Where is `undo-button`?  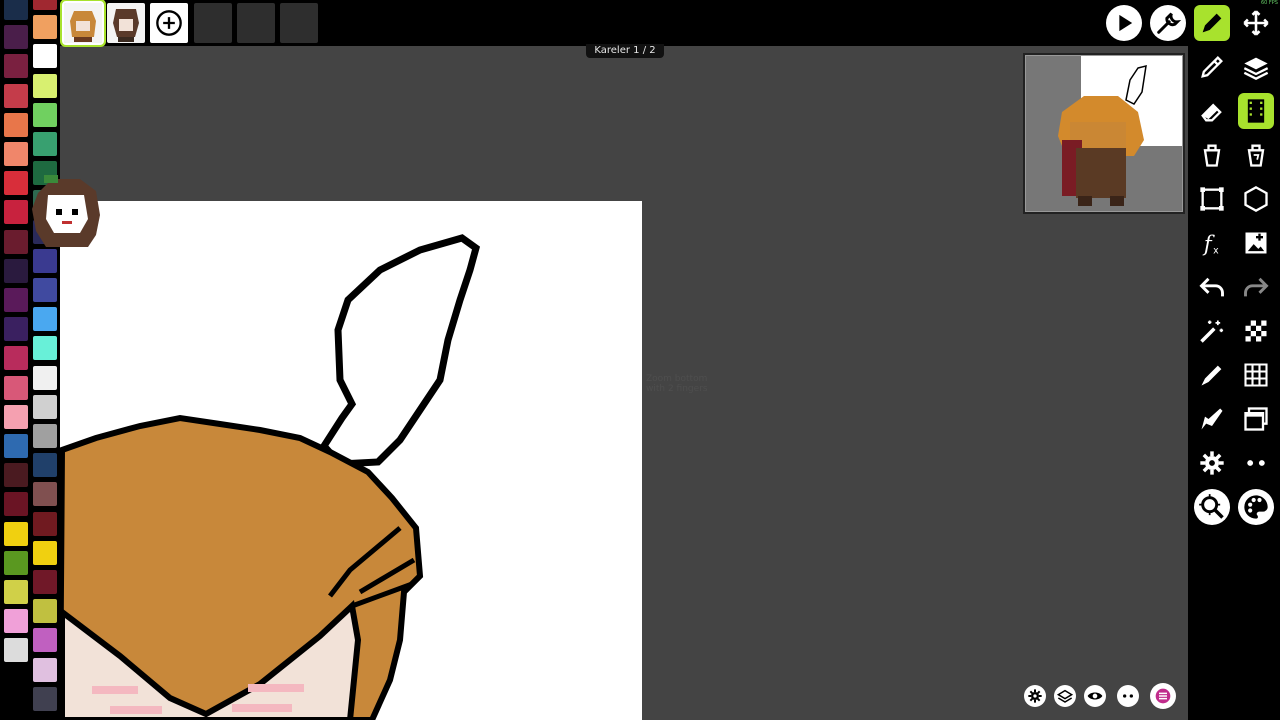 undo-button is located at coordinates (1212, 287).